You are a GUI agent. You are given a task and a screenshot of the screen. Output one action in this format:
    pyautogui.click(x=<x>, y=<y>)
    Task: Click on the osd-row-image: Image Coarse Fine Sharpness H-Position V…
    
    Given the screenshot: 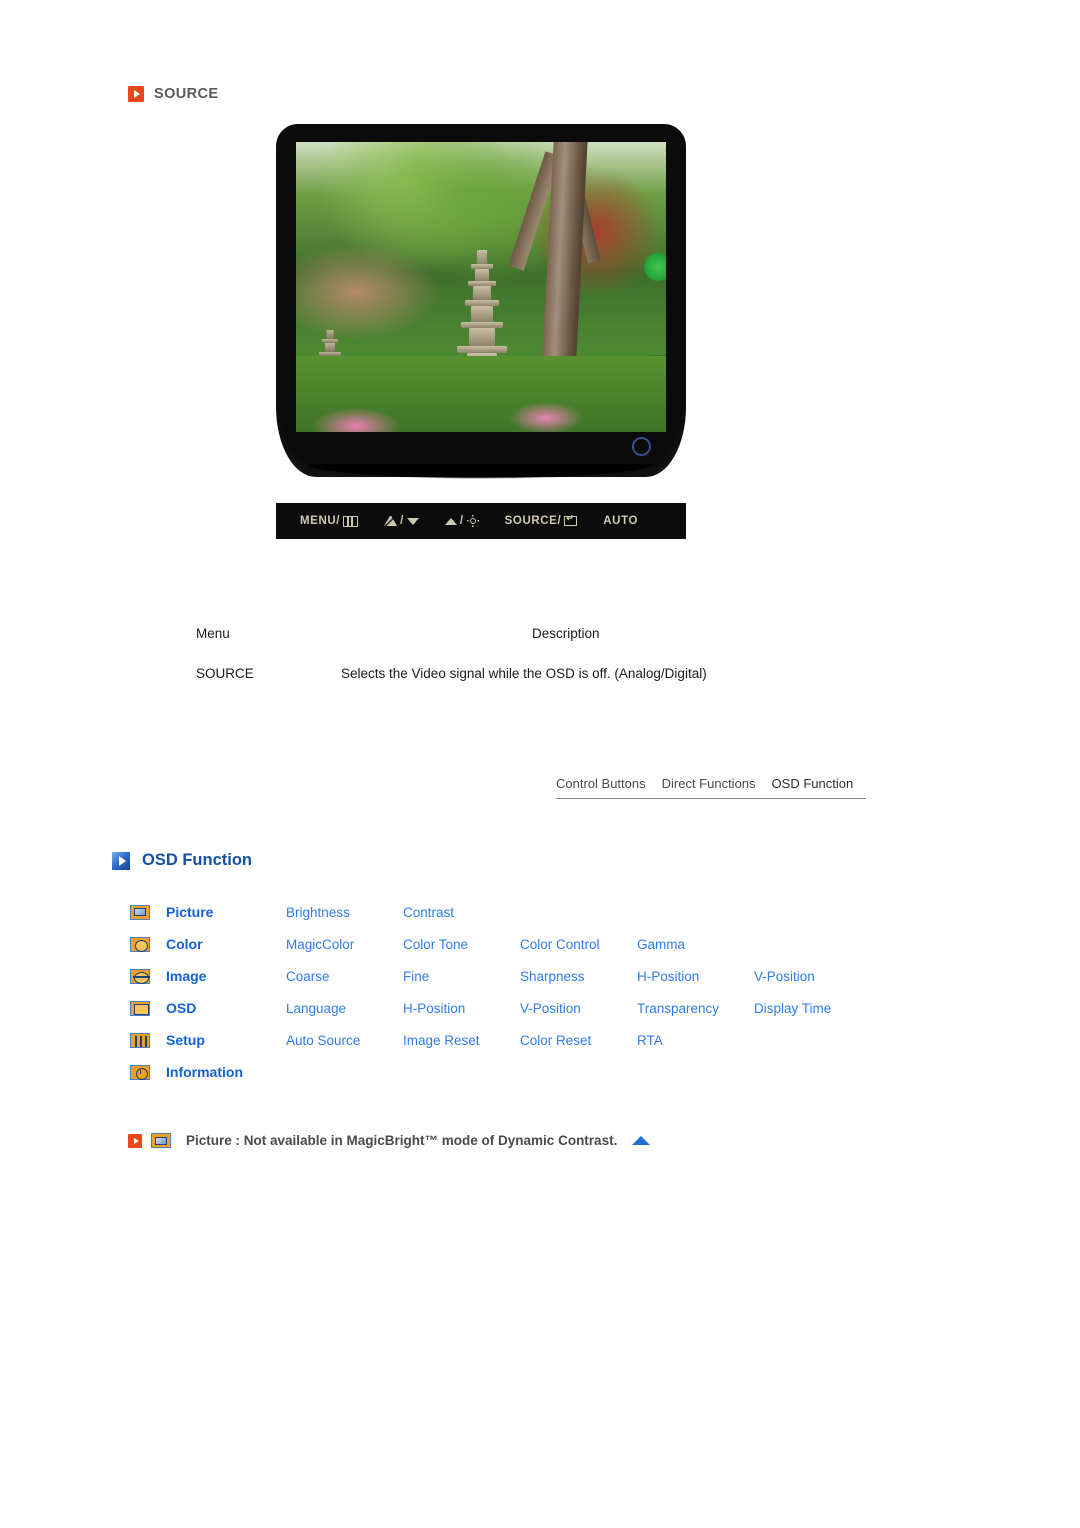 What is the action you would take?
    pyautogui.click(x=510, y=976)
    